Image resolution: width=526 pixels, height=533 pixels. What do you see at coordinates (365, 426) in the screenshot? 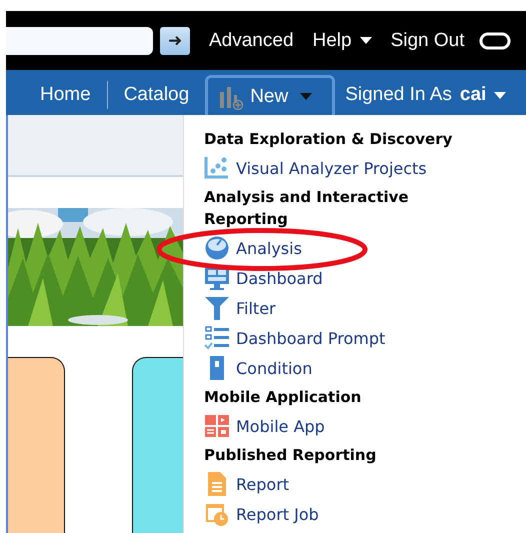
I see `menu-item: Mobile App` at bounding box center [365, 426].